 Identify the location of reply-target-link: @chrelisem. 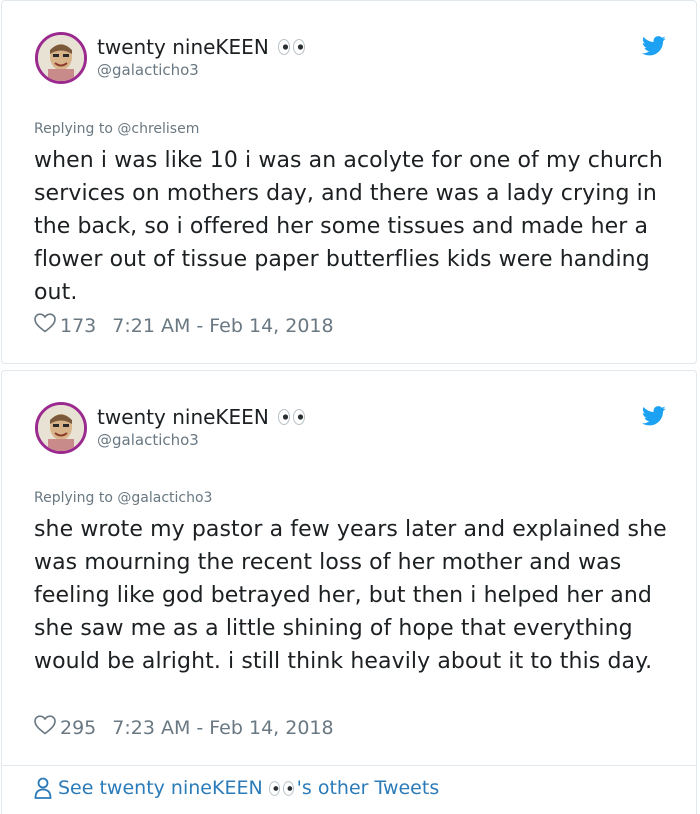
(158, 129).